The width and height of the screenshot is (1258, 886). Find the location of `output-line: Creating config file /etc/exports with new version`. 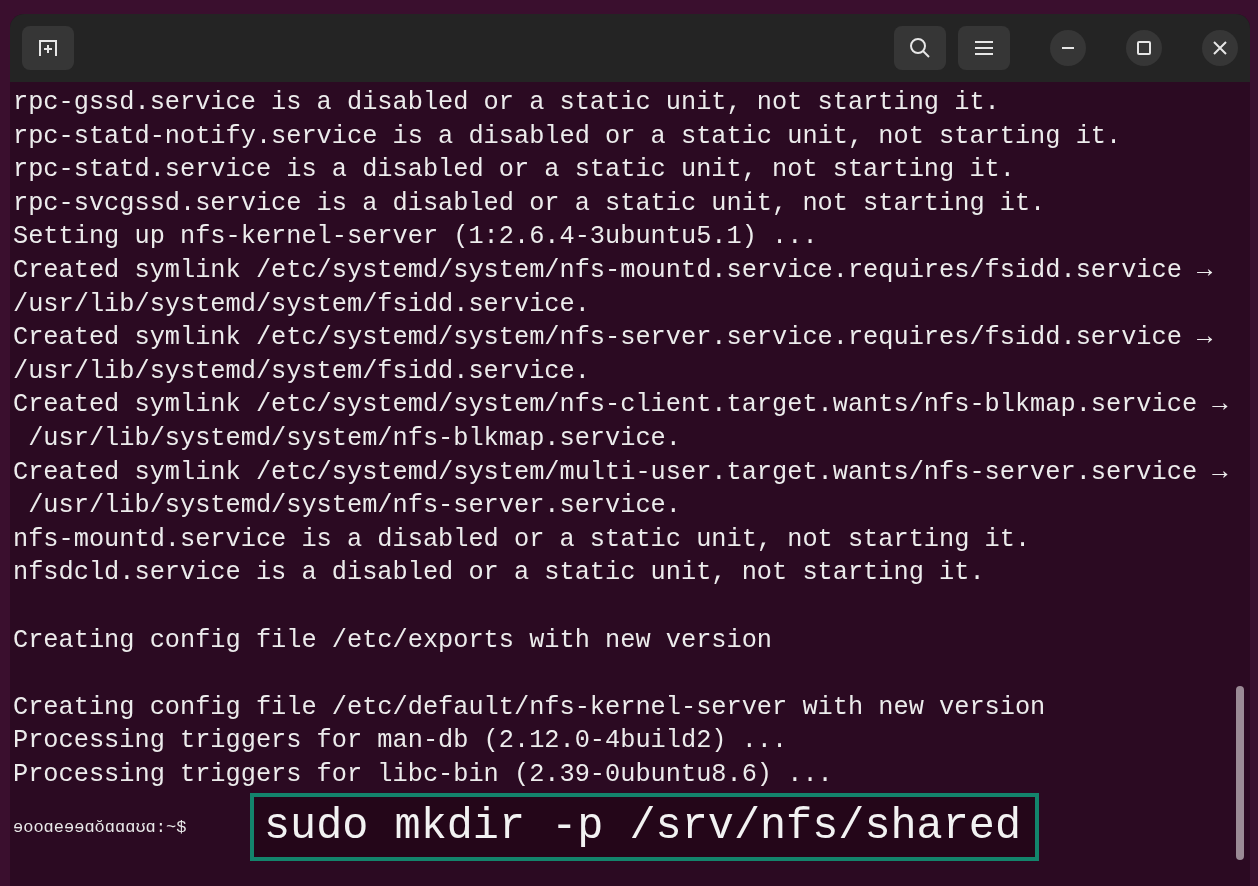

output-line: Creating config file /etc/exports with new version is located at coordinates (393, 640).